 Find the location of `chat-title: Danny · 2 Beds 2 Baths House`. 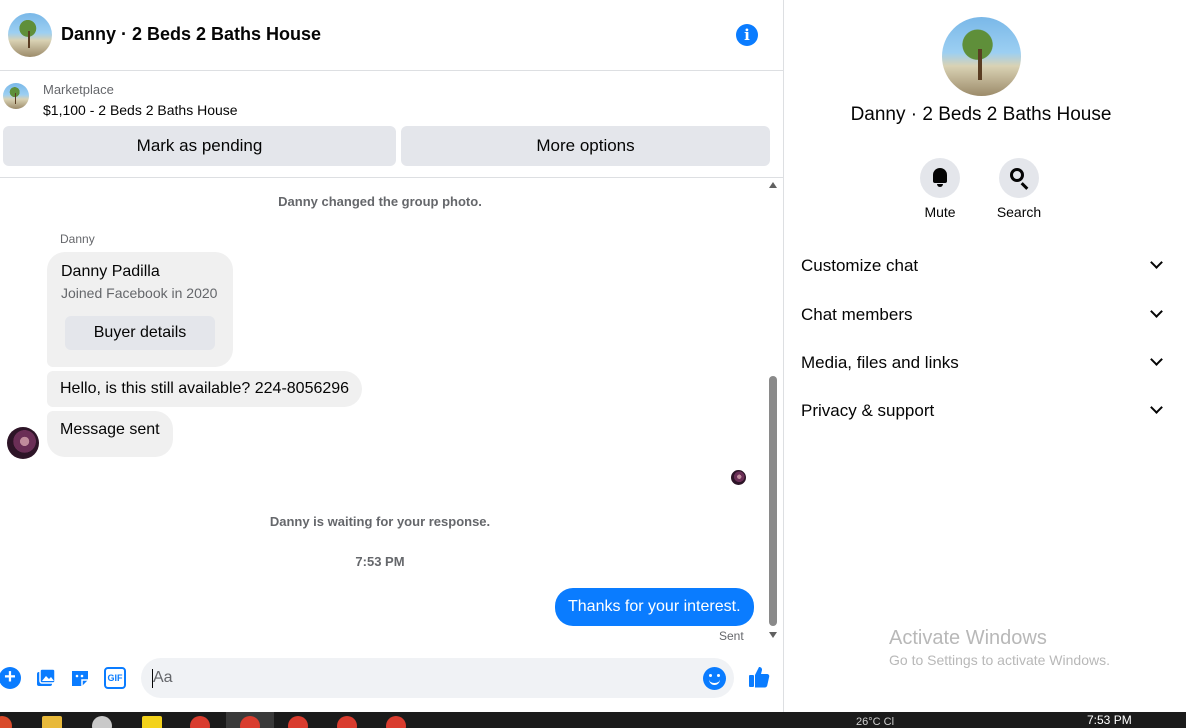

chat-title: Danny · 2 Beds 2 Baths House is located at coordinates (191, 34).